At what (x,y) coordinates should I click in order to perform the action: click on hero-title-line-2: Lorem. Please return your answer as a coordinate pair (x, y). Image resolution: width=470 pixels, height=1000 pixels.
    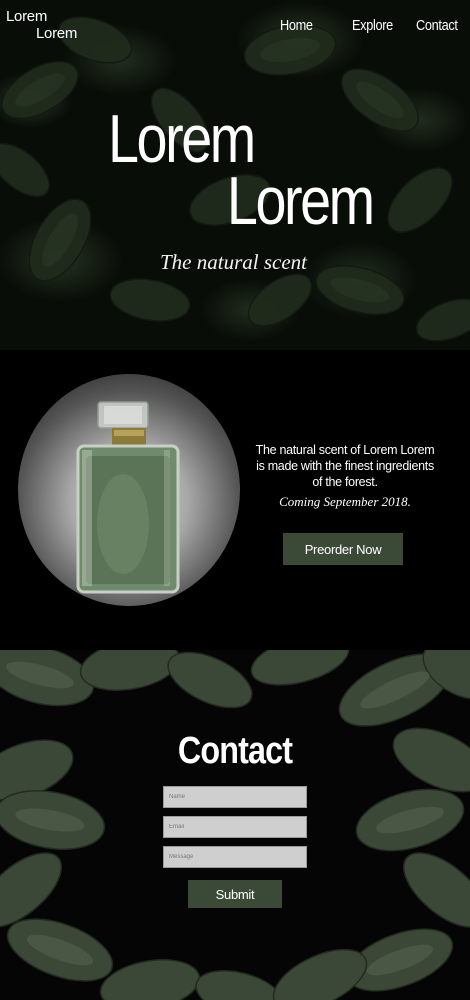
    Looking at the image, I should click on (300, 201).